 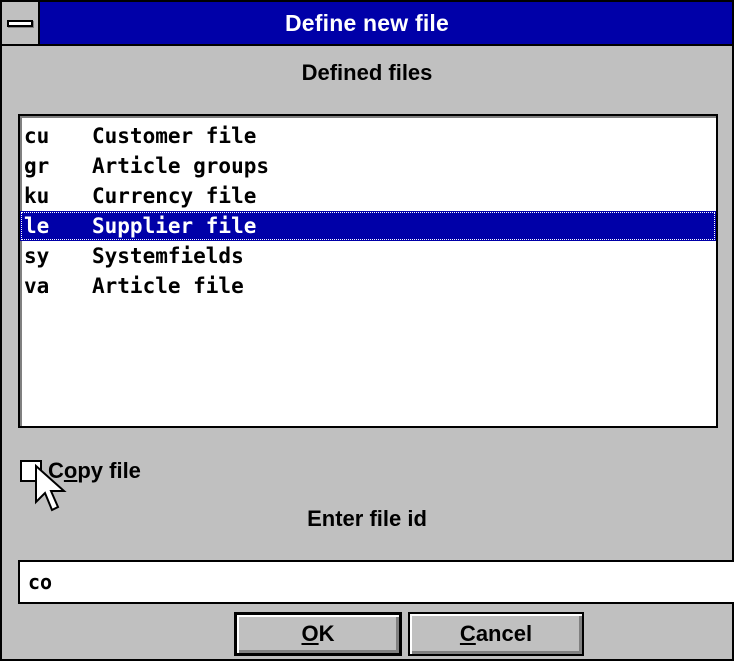 I want to click on list-item-ku: ku Currency file, so click(x=368, y=196).